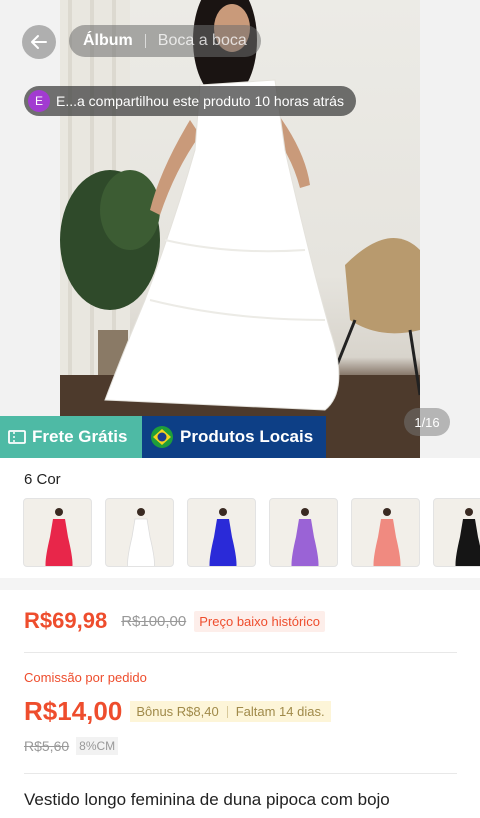 This screenshot has height=818, width=480. I want to click on gallery-tab-switcher: Álbum Boca a boca, so click(165, 41).